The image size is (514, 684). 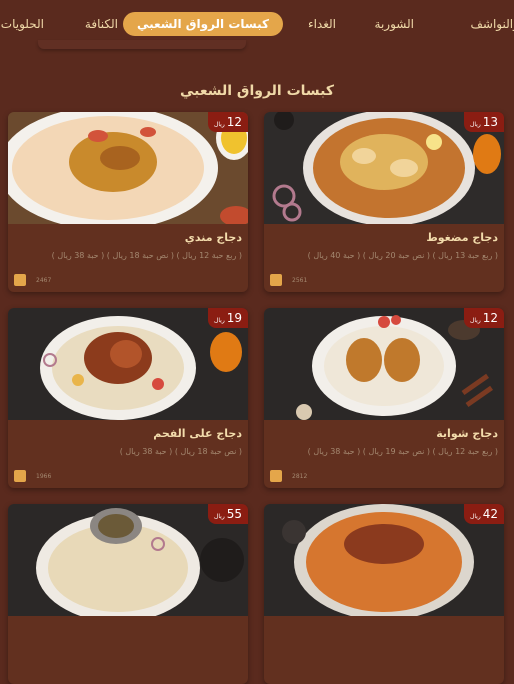 What do you see at coordinates (22, 24) in the screenshot?
I see `tab-sweets: الحلويات` at bounding box center [22, 24].